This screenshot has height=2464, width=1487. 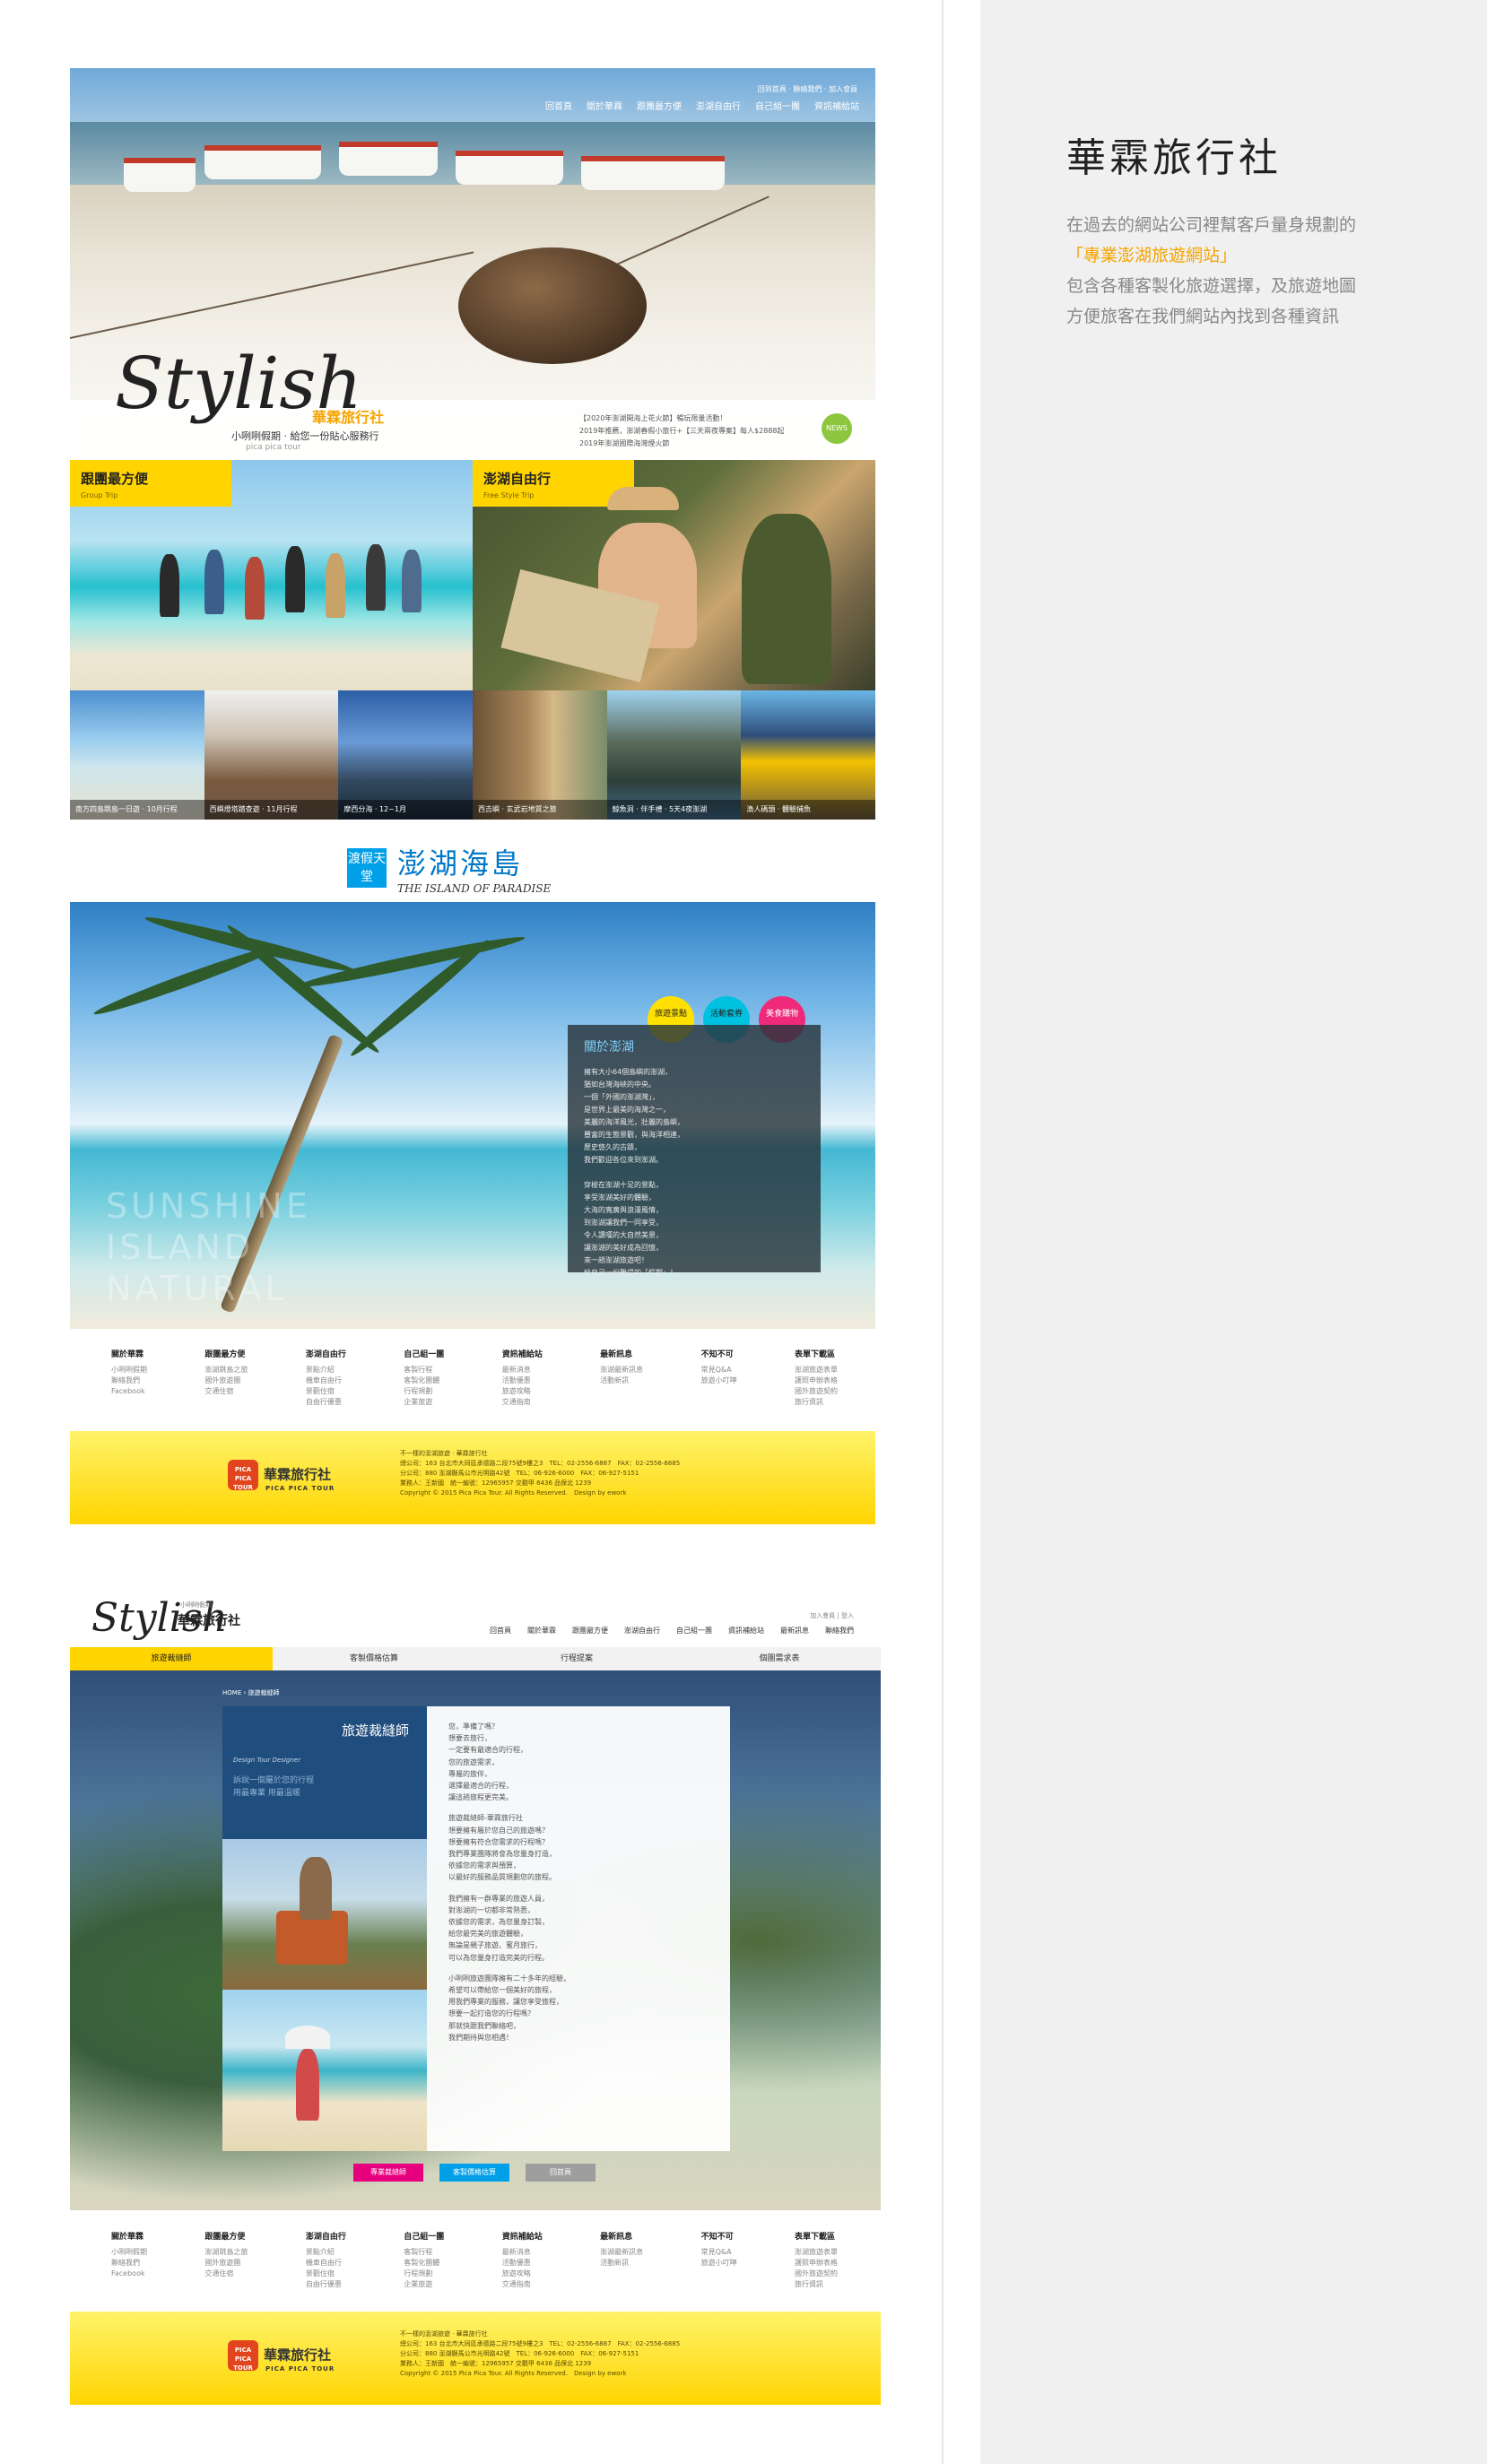 What do you see at coordinates (837, 428) in the screenshot?
I see `news-badge: NEWS` at bounding box center [837, 428].